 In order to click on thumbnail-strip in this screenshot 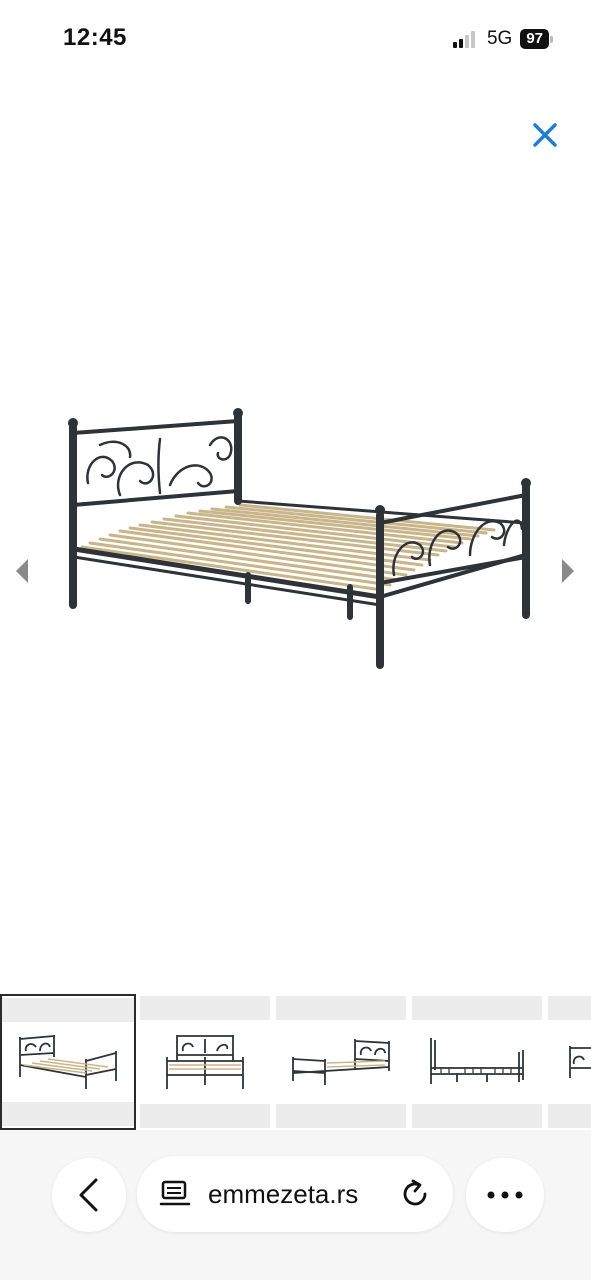, I will do `click(295, 1062)`.